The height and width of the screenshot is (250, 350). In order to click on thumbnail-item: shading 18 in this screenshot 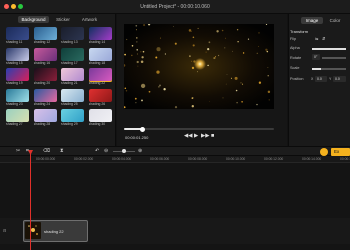, I will do `click(100, 56)`.